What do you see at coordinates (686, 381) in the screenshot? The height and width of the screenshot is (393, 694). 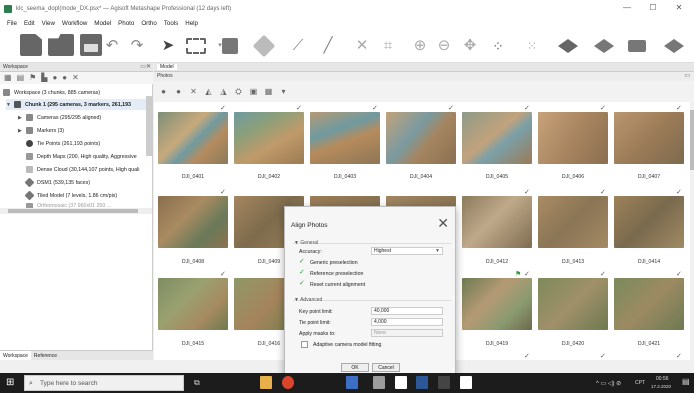 I see `notifications-icon: ▤` at bounding box center [686, 381].